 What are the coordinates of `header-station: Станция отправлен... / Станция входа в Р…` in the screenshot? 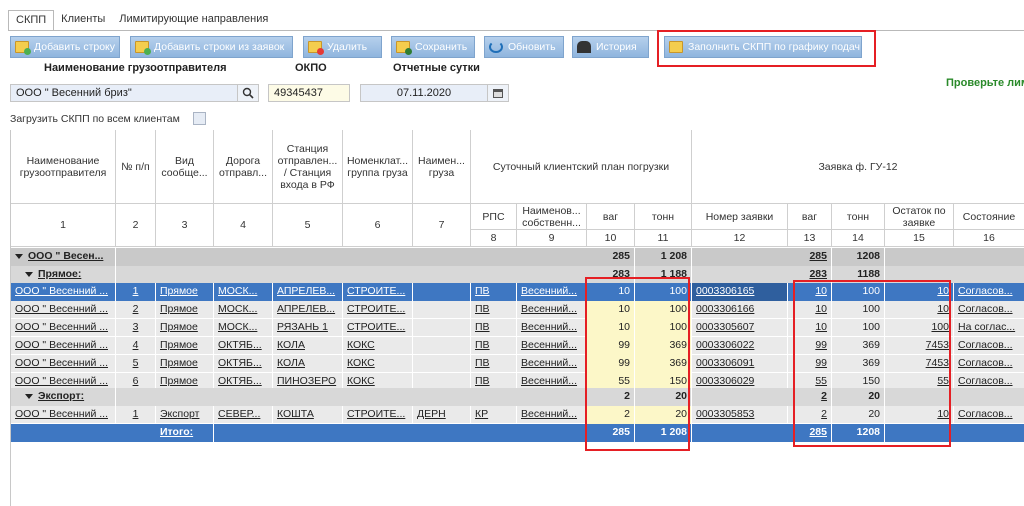 It's located at (308, 167).